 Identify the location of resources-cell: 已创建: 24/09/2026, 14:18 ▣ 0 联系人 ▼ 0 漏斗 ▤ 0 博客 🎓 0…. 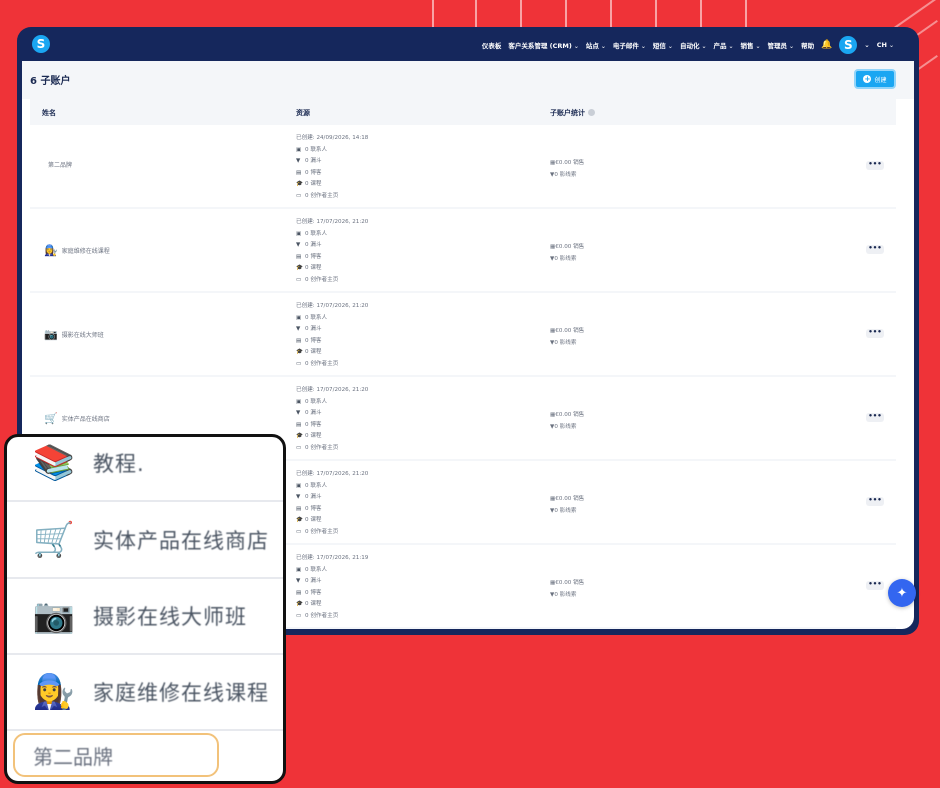
(332, 167).